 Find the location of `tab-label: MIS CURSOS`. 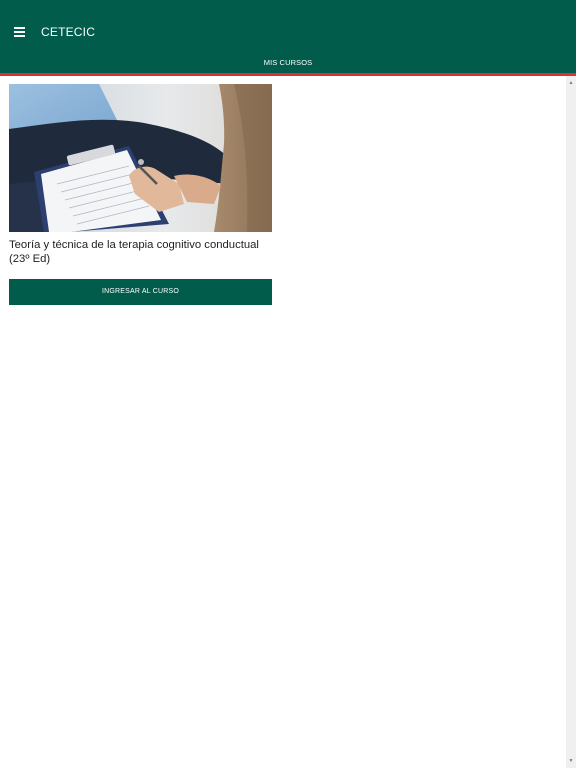

tab-label: MIS CURSOS is located at coordinates (288, 62).